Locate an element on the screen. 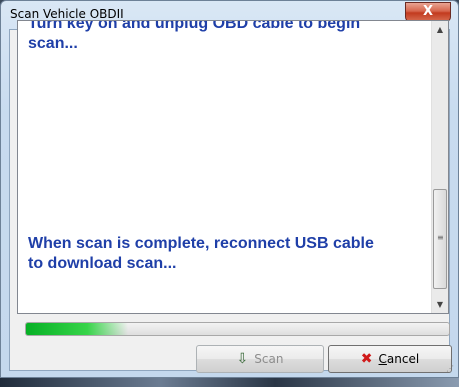 Image resolution: width=459 pixels, height=387 pixels. close-icon: X is located at coordinates (428, 11).